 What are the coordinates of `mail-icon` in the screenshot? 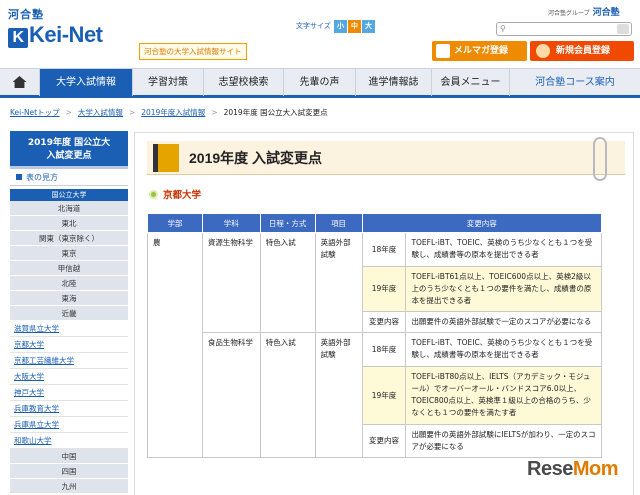 It's located at (443, 51).